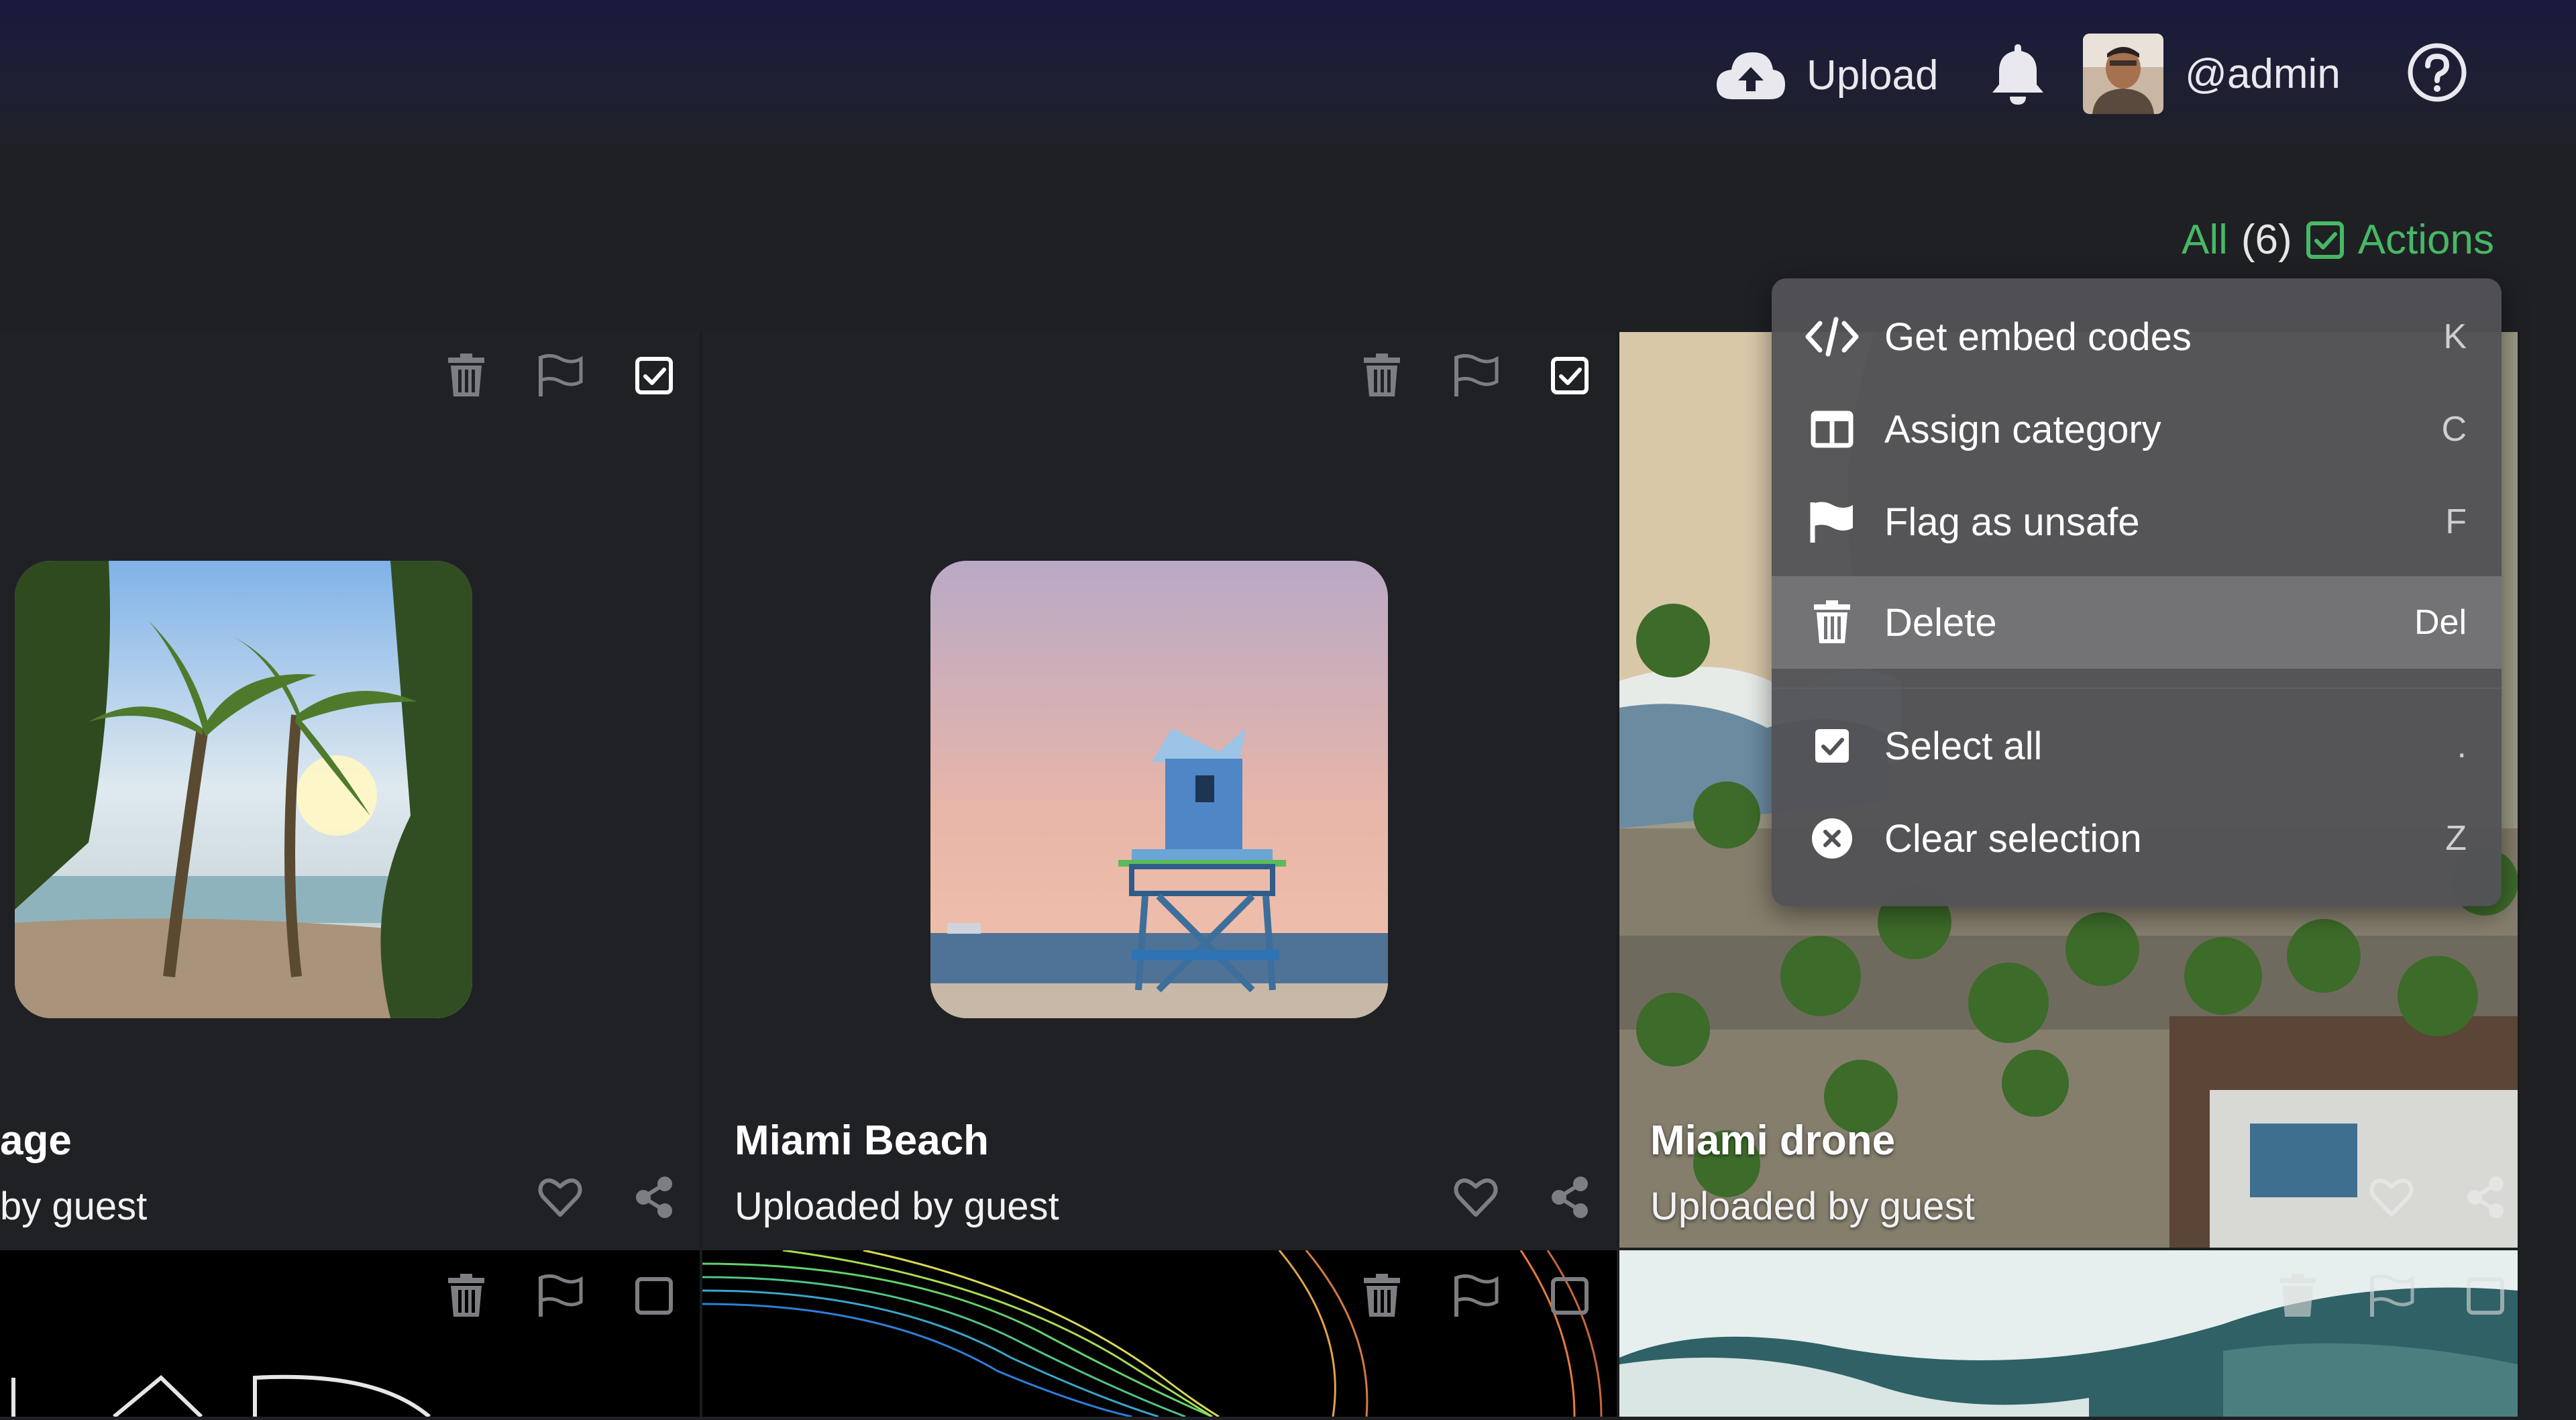 This screenshot has height=1420, width=2576. Describe the element at coordinates (1873, 75) in the screenshot. I see `upload-label: Upload` at that location.